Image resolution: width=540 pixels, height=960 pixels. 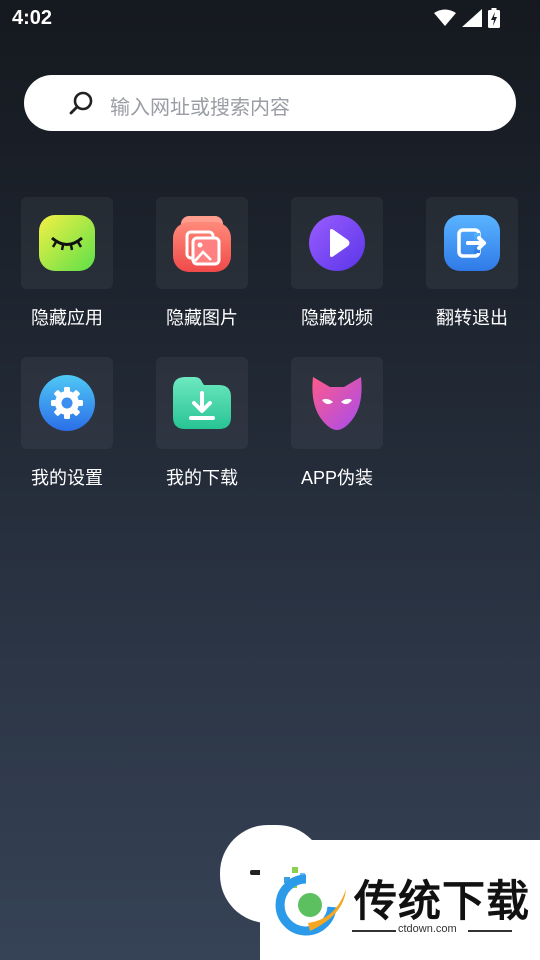 I want to click on app-disguise: APP伪装, so click(x=337, y=423).